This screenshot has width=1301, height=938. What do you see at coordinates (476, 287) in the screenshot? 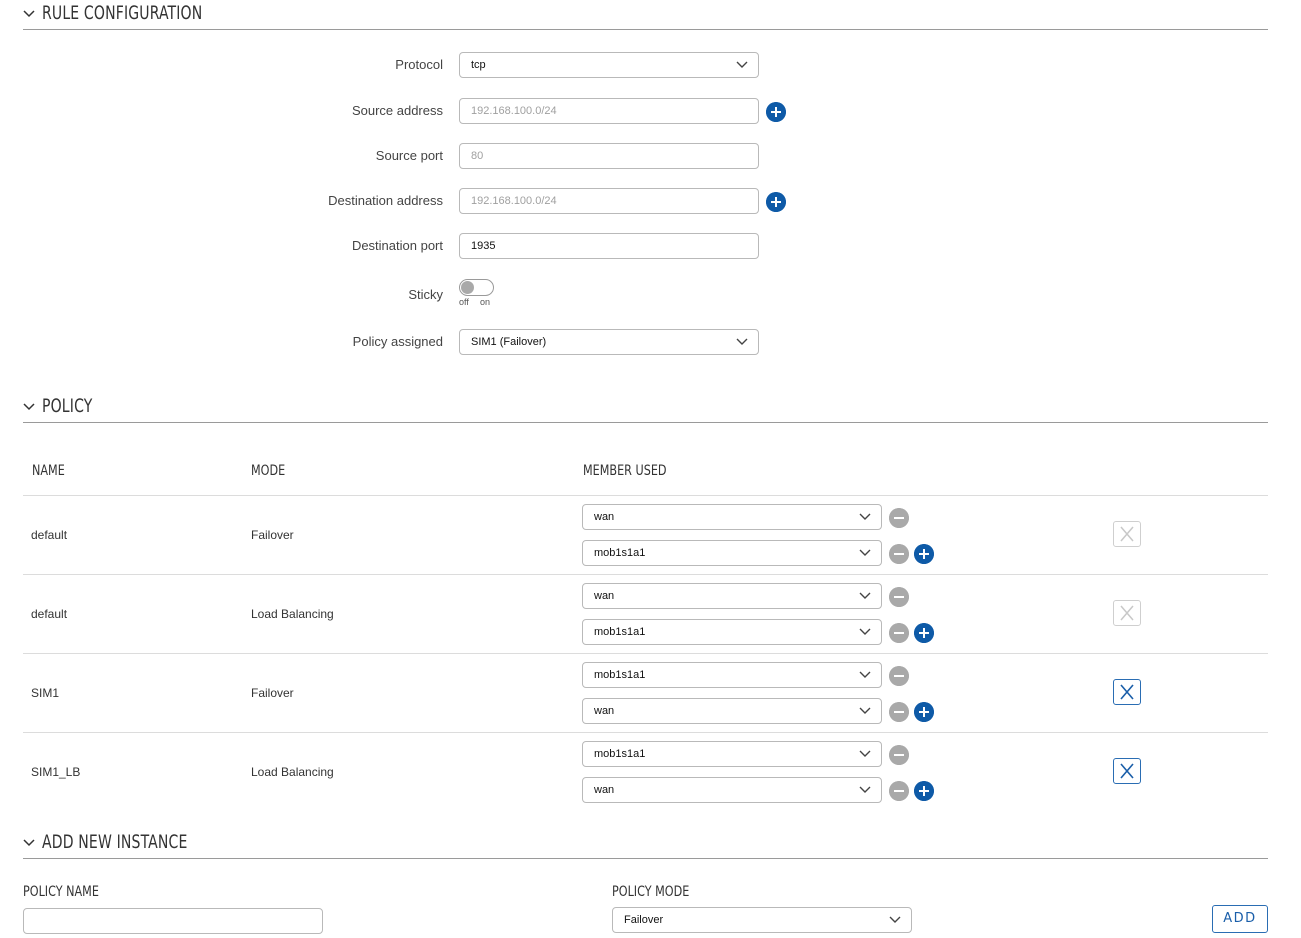
I see `sticky-toggle` at bounding box center [476, 287].